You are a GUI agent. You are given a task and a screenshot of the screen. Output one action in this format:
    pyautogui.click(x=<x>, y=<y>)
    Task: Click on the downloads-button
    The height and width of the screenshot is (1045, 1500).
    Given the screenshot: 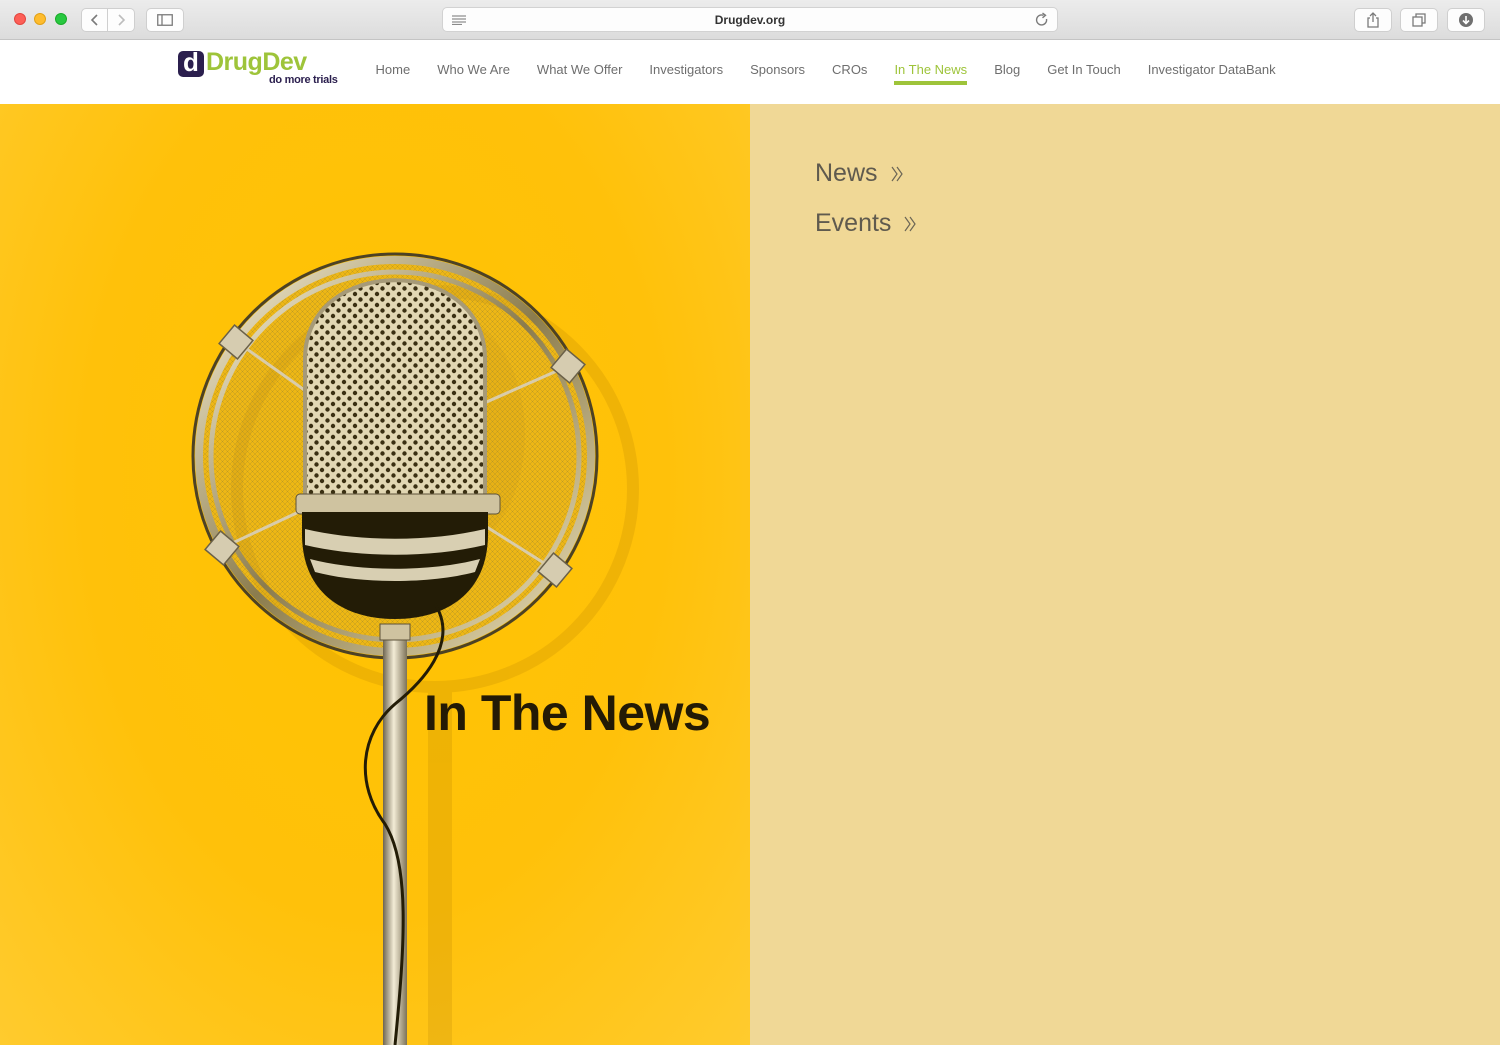 What is the action you would take?
    pyautogui.click(x=1466, y=20)
    